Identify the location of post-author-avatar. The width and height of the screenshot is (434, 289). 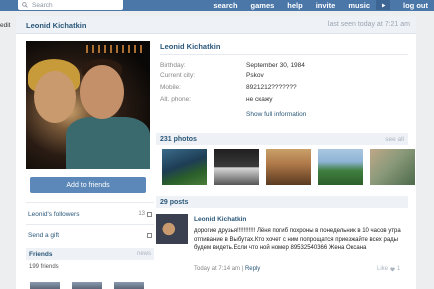
(172, 229).